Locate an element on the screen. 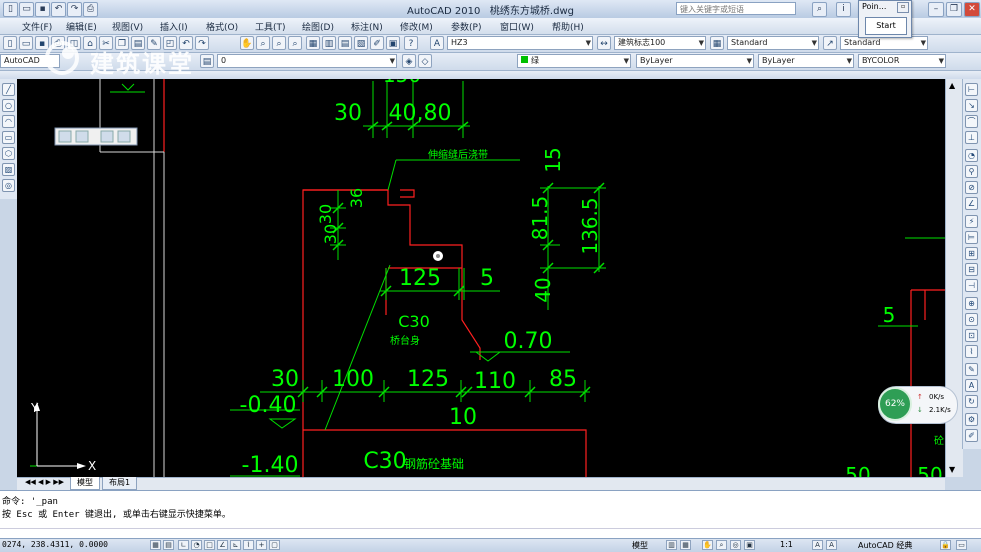 The image size is (981, 552). zoom-window-icon: ⌕ is located at coordinates (279, 43).